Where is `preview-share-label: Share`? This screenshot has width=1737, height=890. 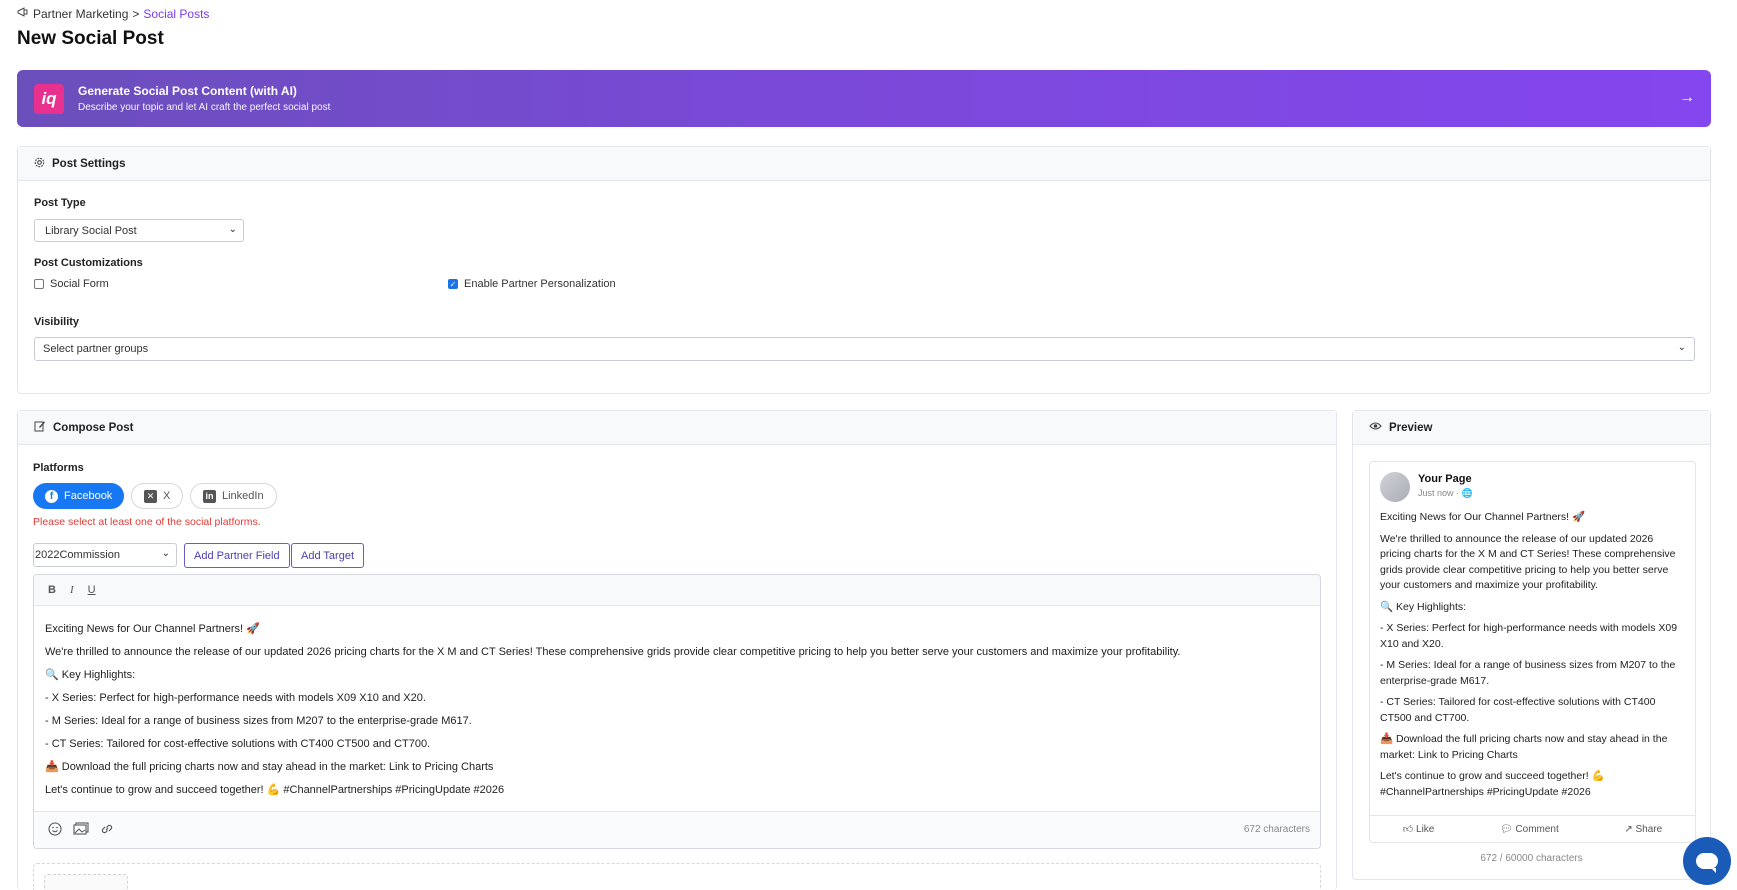
preview-share-label: Share is located at coordinates (1649, 829).